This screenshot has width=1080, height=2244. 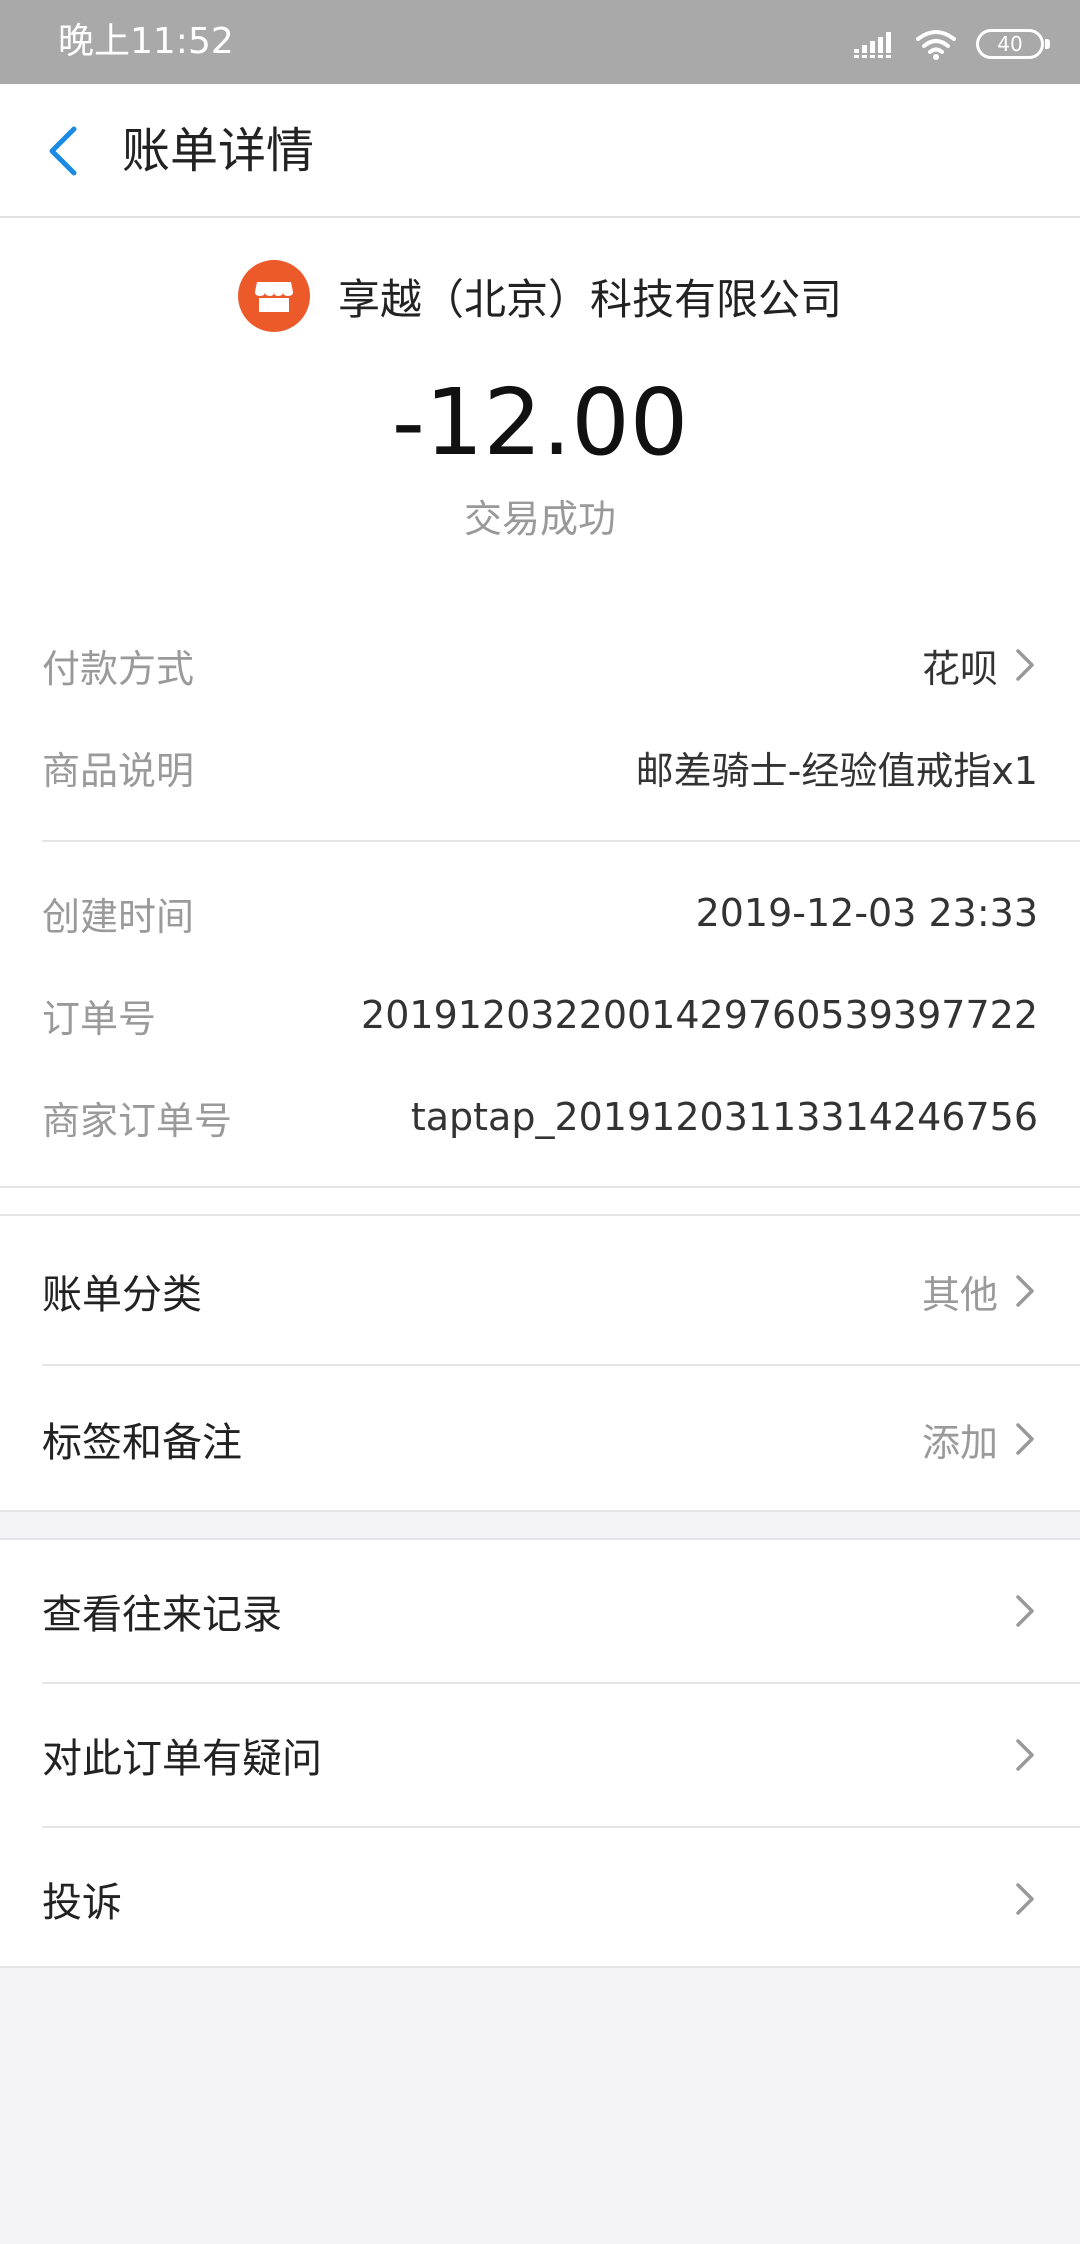 What do you see at coordinates (540, 913) in the screenshot?
I see `detail-row-created-time: 创建时间 2019-12-03 23:33` at bounding box center [540, 913].